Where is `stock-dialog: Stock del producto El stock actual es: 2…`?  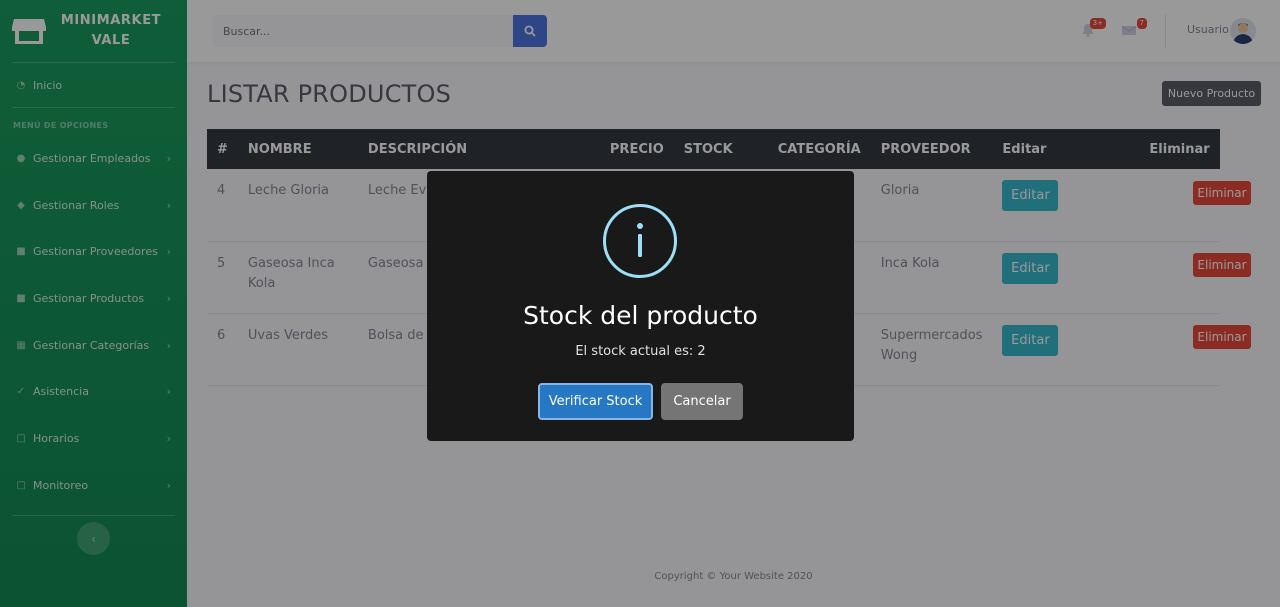 stock-dialog: Stock del producto El stock actual es: 2… is located at coordinates (640, 306).